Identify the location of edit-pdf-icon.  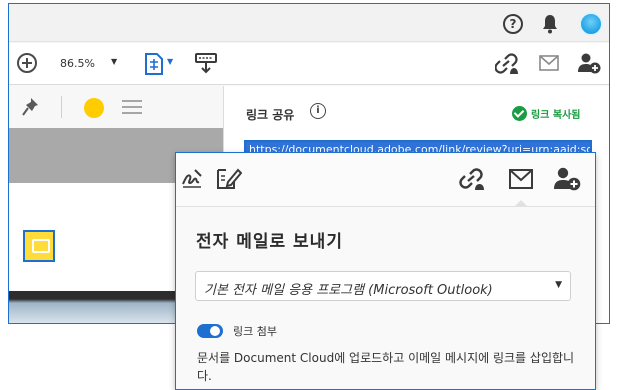
(229, 178).